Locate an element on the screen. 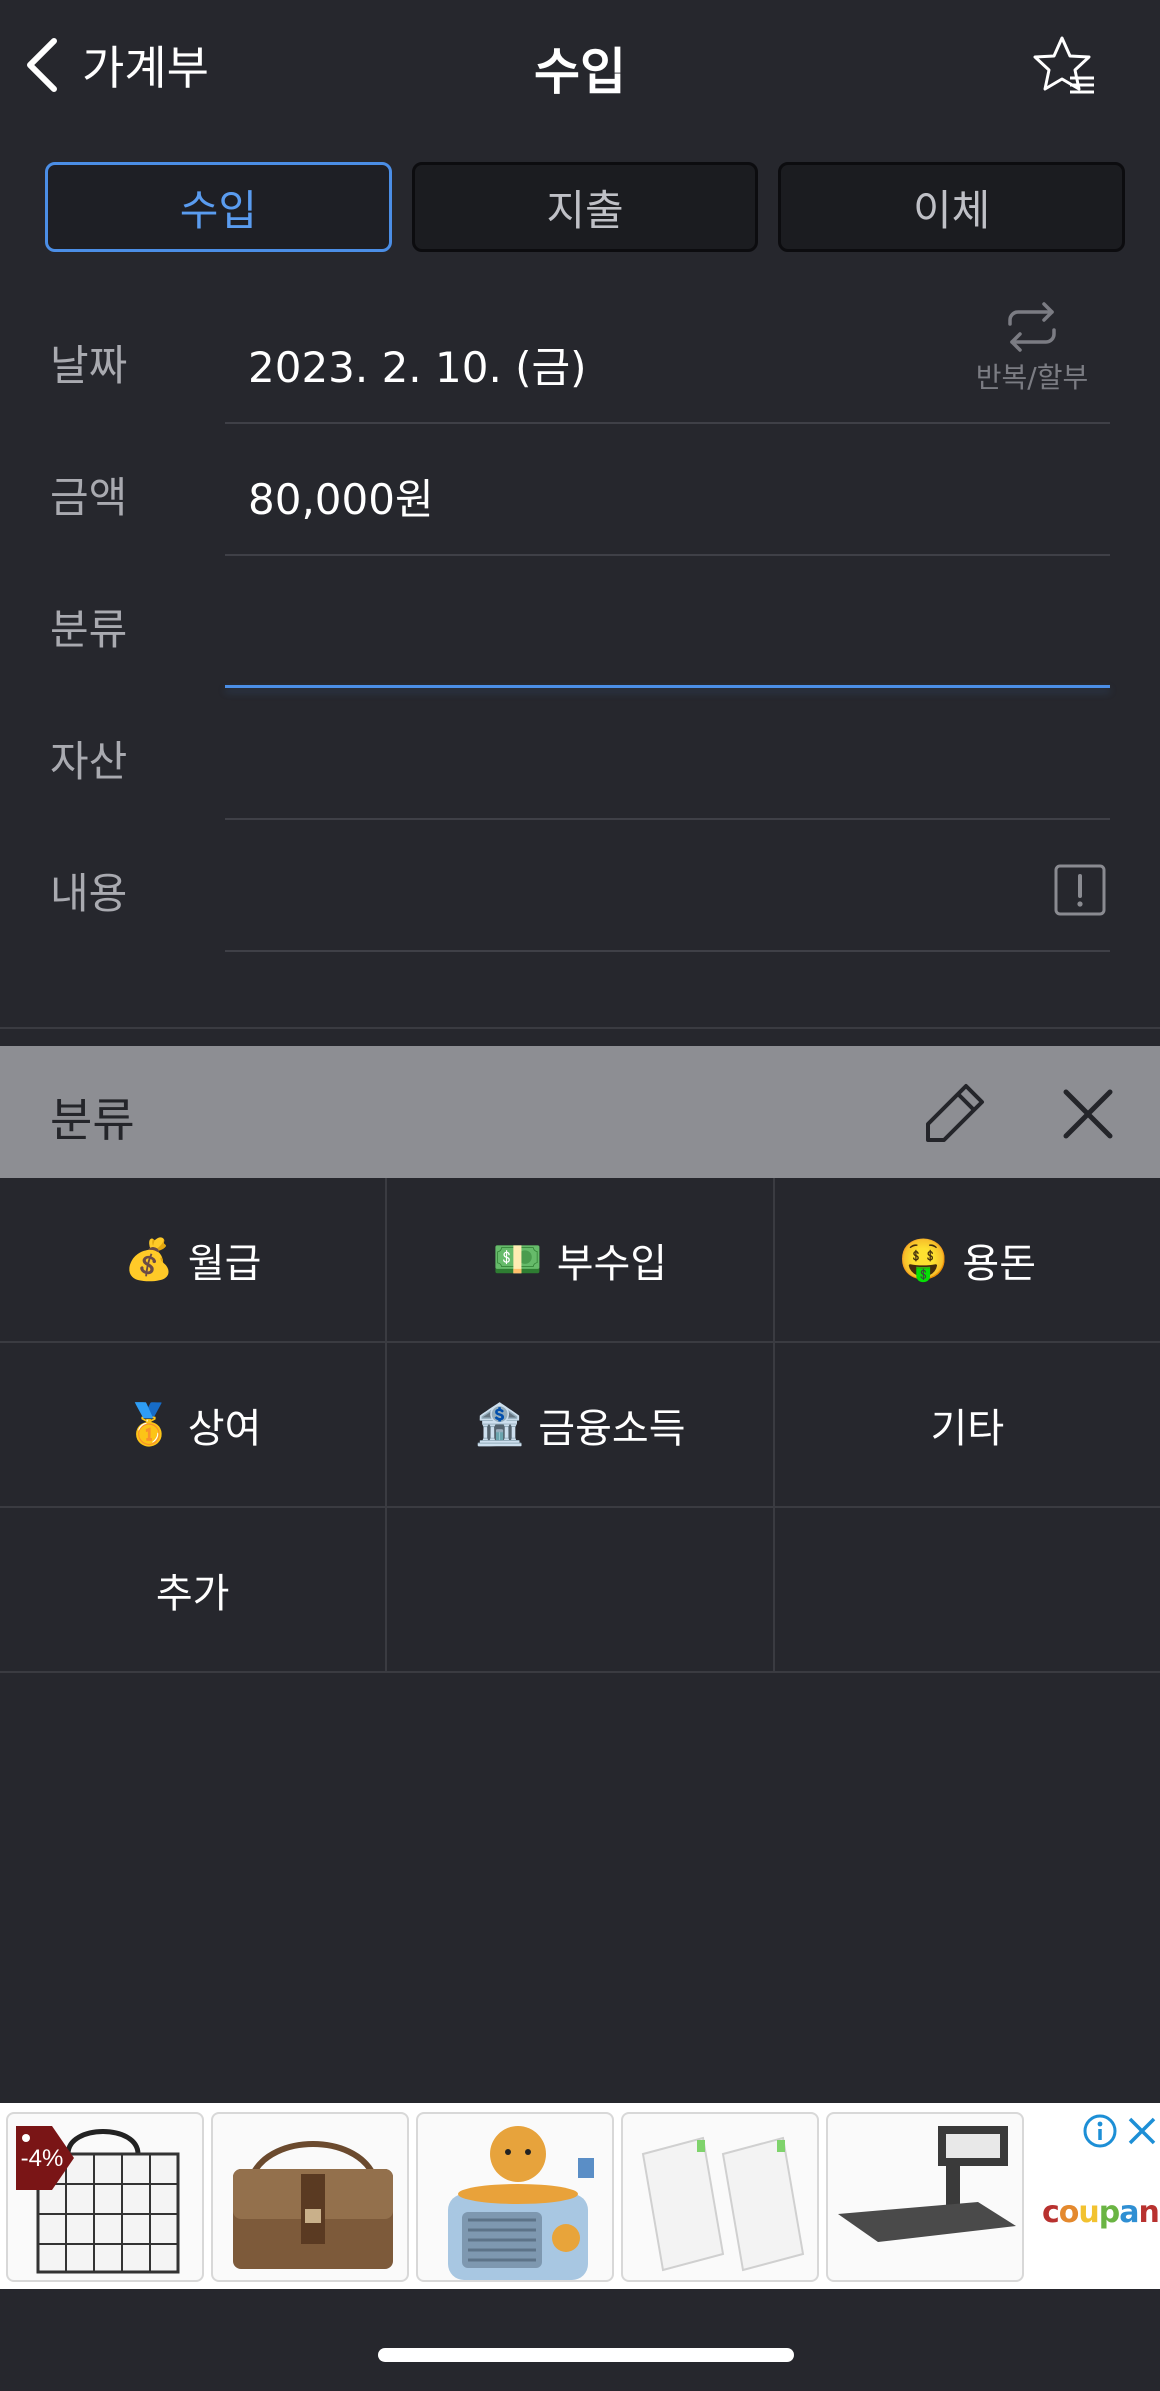 Image resolution: width=1160 pixels, height=2391 pixels. category-sheet-header: 분류 is located at coordinates (580, 1112).